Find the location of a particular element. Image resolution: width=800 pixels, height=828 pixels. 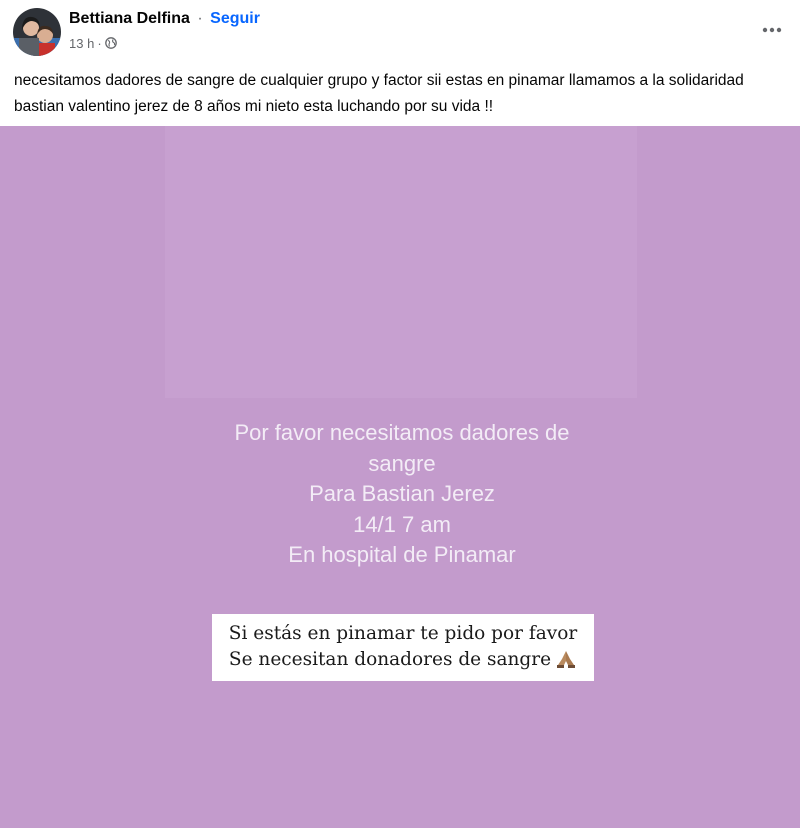

post-meta: 13 h · is located at coordinates (93, 43).